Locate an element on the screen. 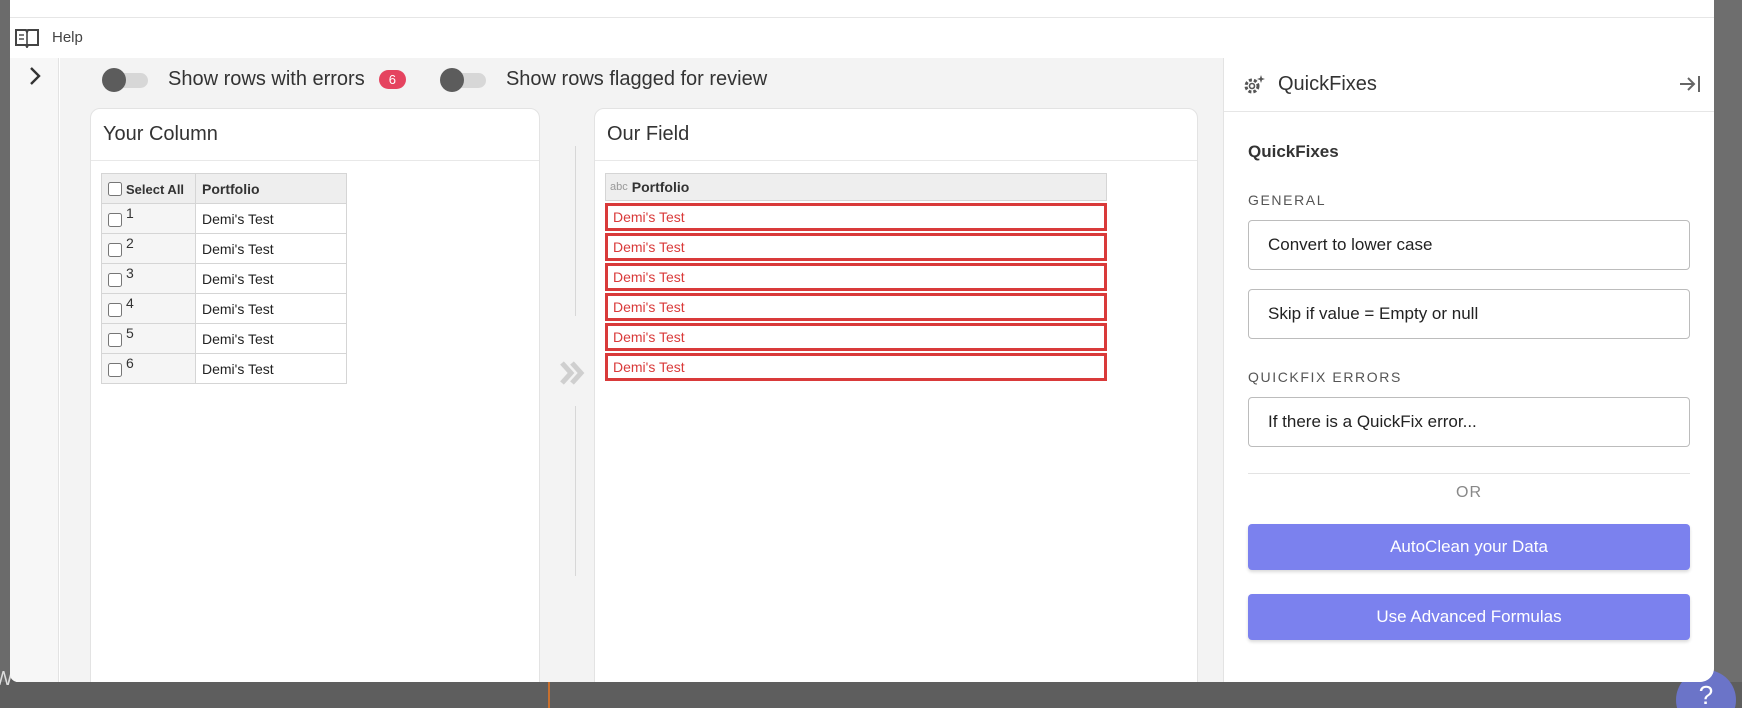  divider is located at coordinates (1469, 473).